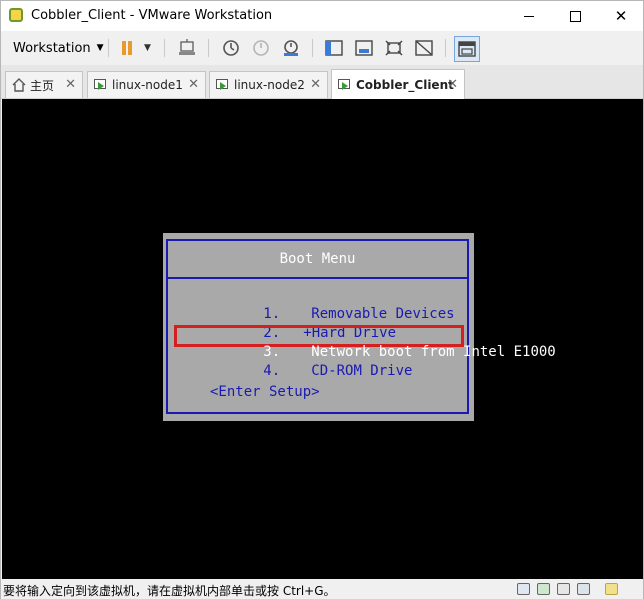 The height and width of the screenshot is (599, 644). I want to click on title-bar: Cobbler_Client - VMware Workstation ✕, so click(322, 16).